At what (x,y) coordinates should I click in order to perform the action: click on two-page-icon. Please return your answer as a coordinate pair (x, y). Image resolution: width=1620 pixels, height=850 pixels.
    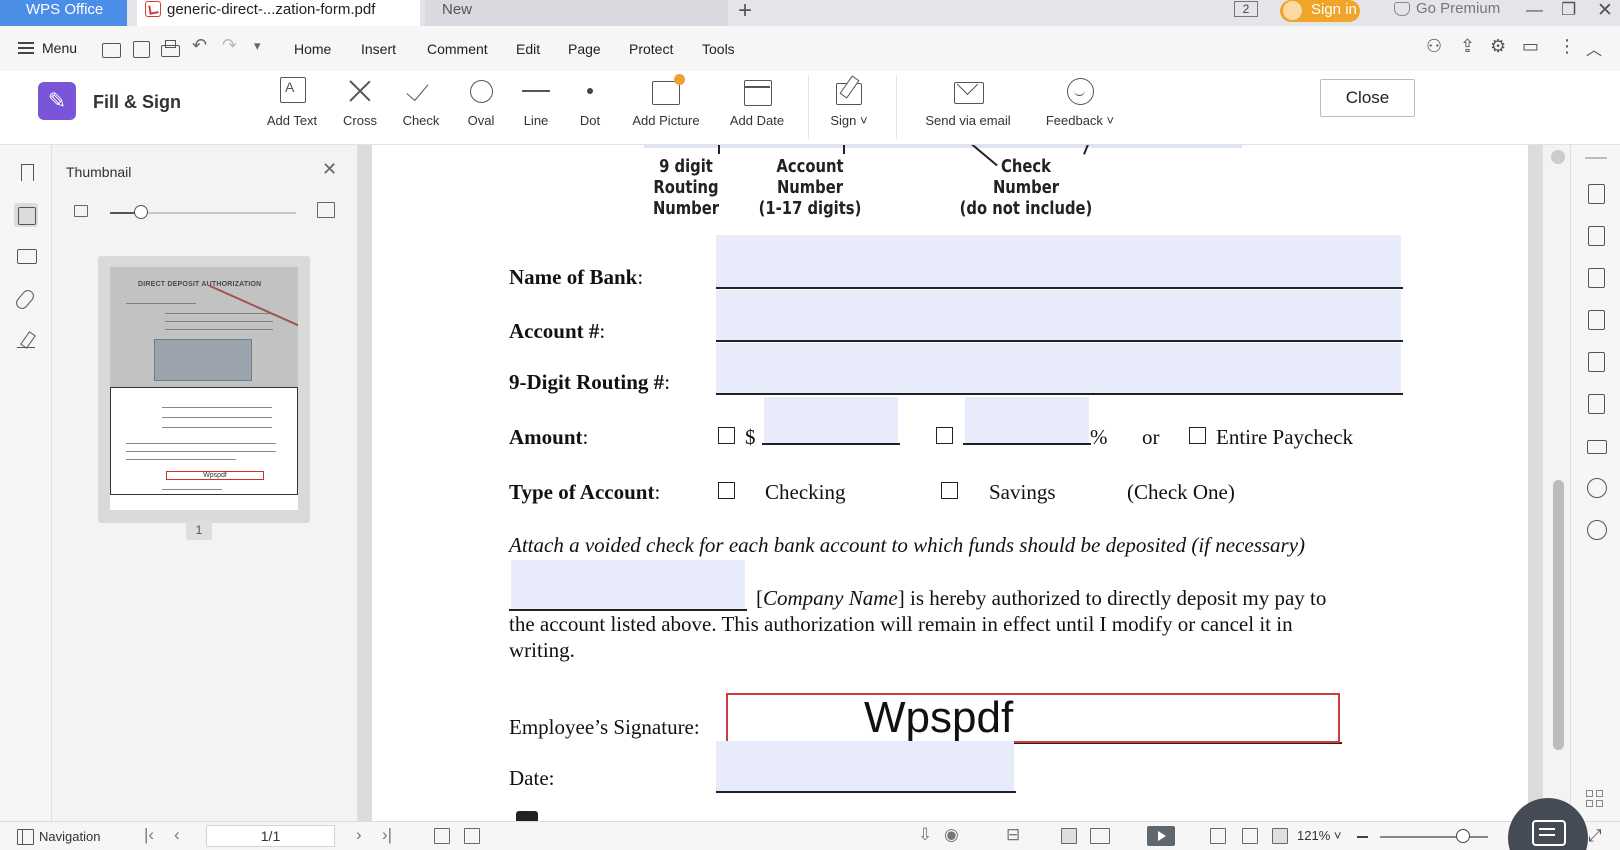
    Looking at the image, I should click on (1100, 836).